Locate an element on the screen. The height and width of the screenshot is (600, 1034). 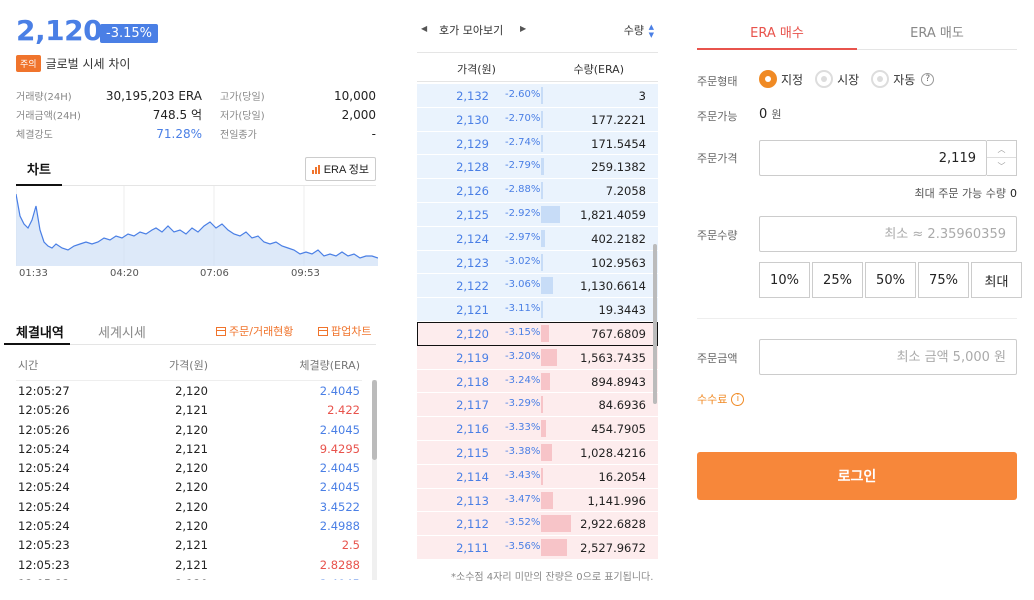
stat-value: 2,000 is located at coordinates (358, 114).